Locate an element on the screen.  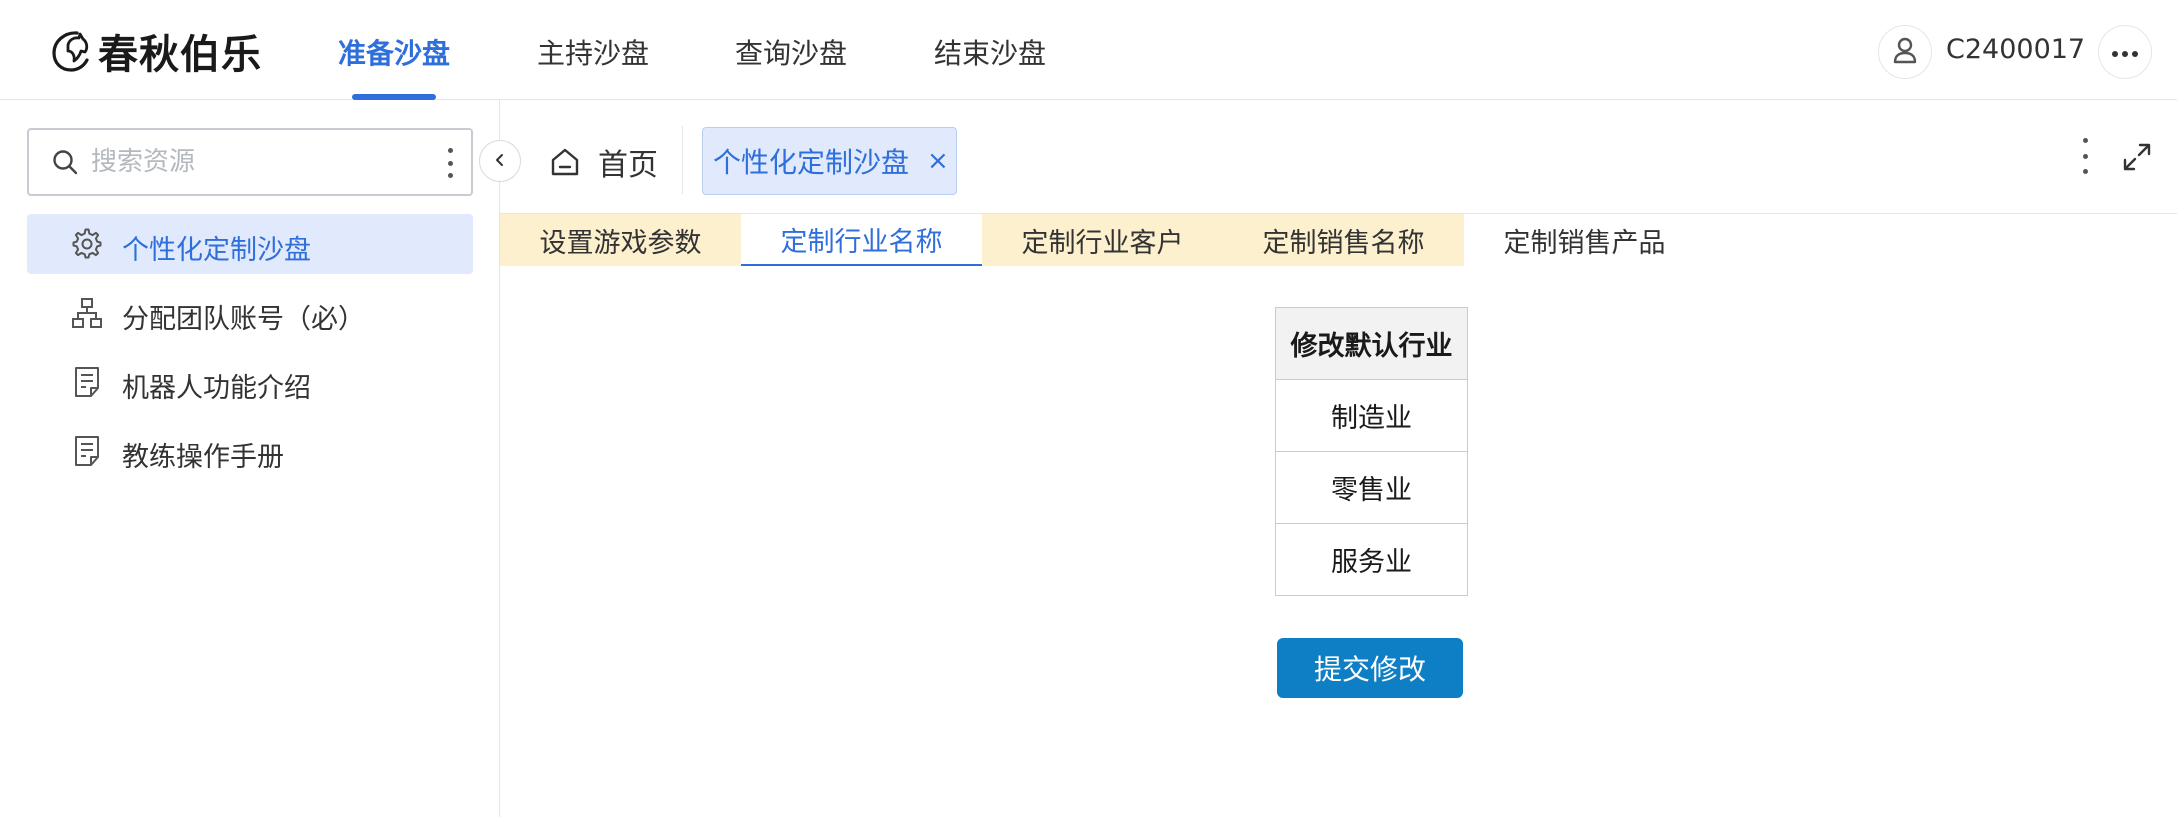
table-header: 修改默认行业 is located at coordinates (1371, 343).